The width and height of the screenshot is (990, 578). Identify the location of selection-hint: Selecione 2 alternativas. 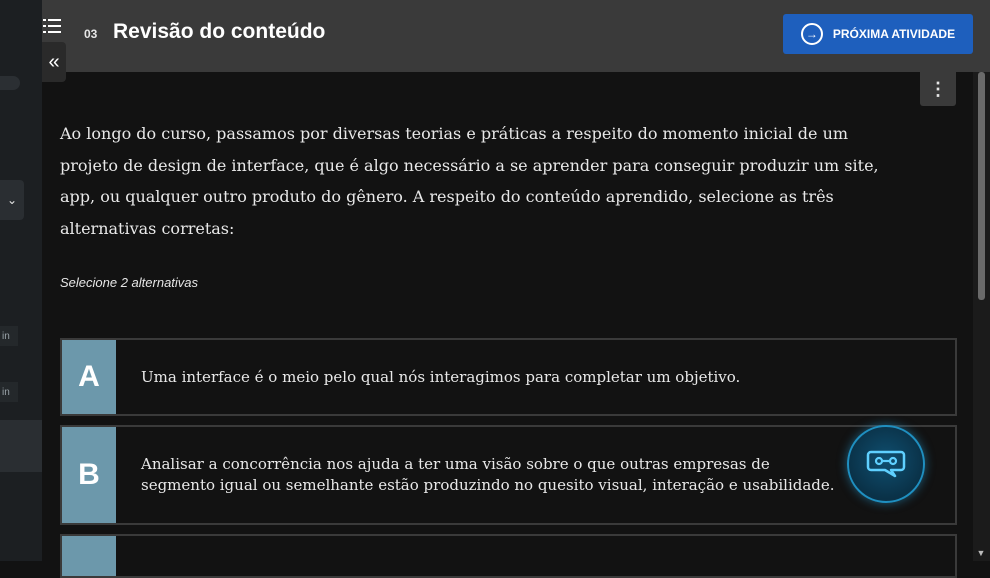
(129, 282).